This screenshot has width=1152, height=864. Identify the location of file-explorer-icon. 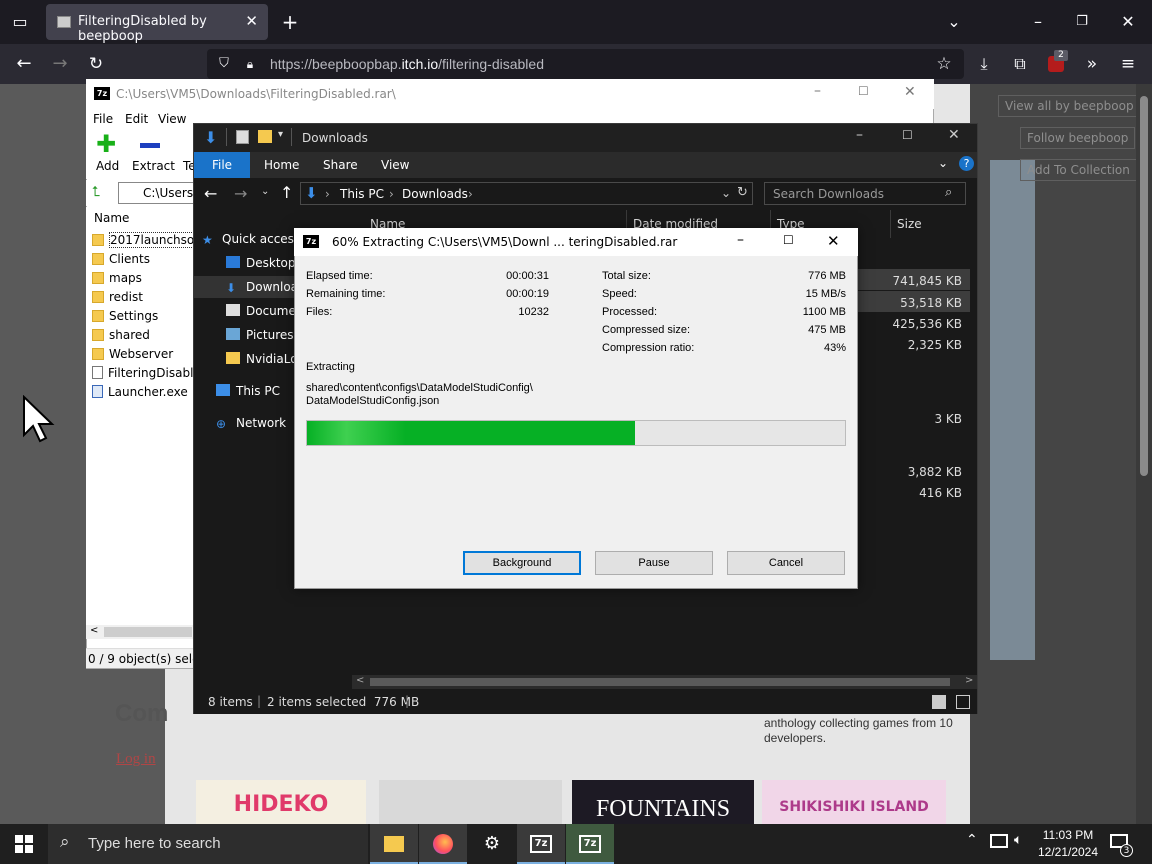
(394, 844).